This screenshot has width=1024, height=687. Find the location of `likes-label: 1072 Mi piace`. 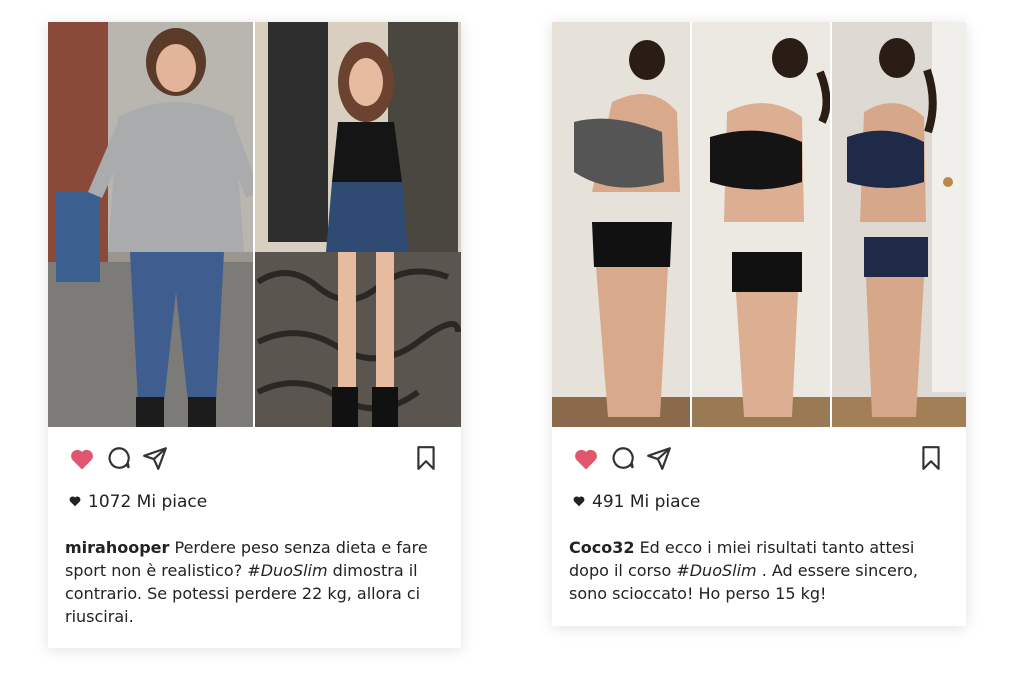

likes-label: 1072 Mi piace is located at coordinates (148, 502).